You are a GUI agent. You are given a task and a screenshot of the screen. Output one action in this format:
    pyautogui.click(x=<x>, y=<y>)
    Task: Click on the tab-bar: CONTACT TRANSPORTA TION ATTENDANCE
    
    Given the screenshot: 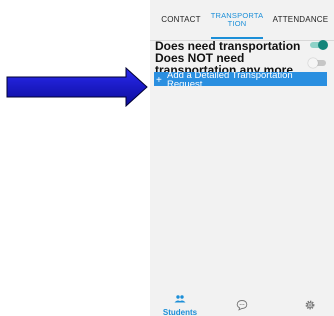 What is the action you would take?
    pyautogui.click(x=242, y=20)
    